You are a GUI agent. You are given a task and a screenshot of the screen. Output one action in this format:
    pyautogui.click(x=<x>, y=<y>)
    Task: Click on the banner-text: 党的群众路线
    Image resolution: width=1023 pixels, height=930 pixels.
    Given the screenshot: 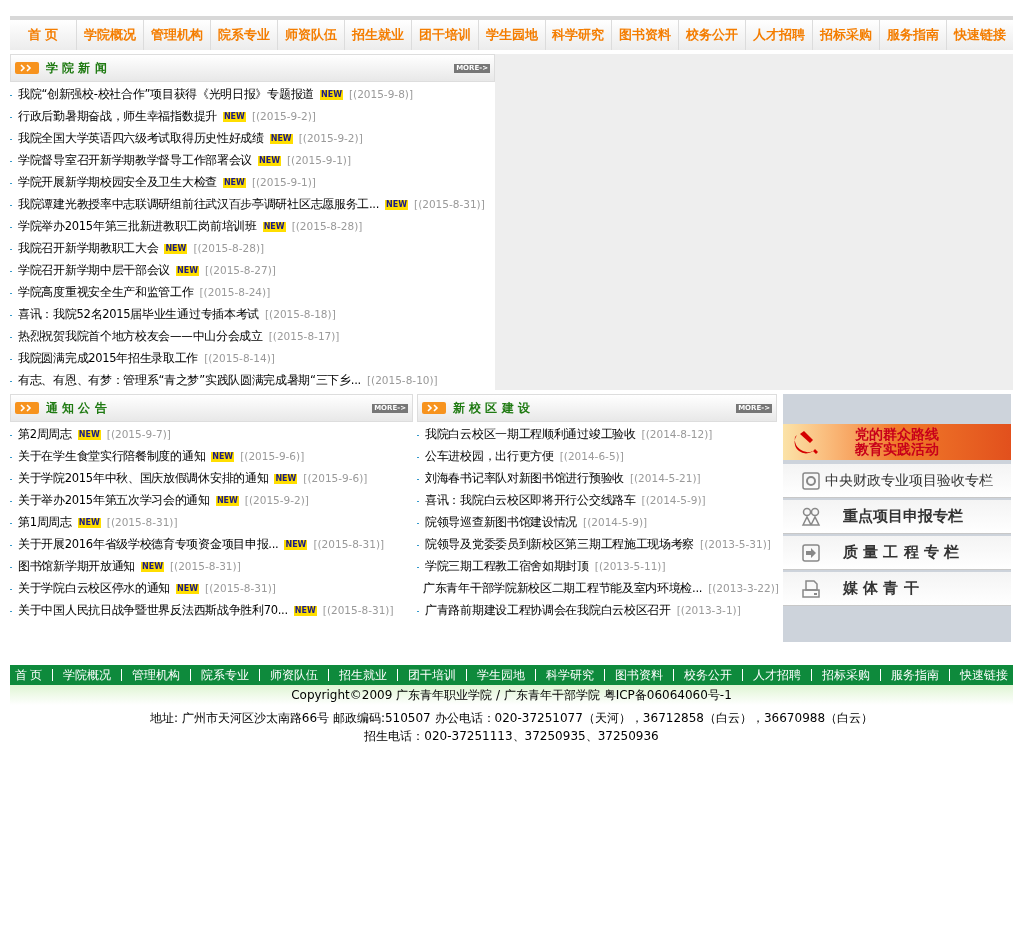 What is the action you would take?
    pyautogui.click(x=897, y=434)
    